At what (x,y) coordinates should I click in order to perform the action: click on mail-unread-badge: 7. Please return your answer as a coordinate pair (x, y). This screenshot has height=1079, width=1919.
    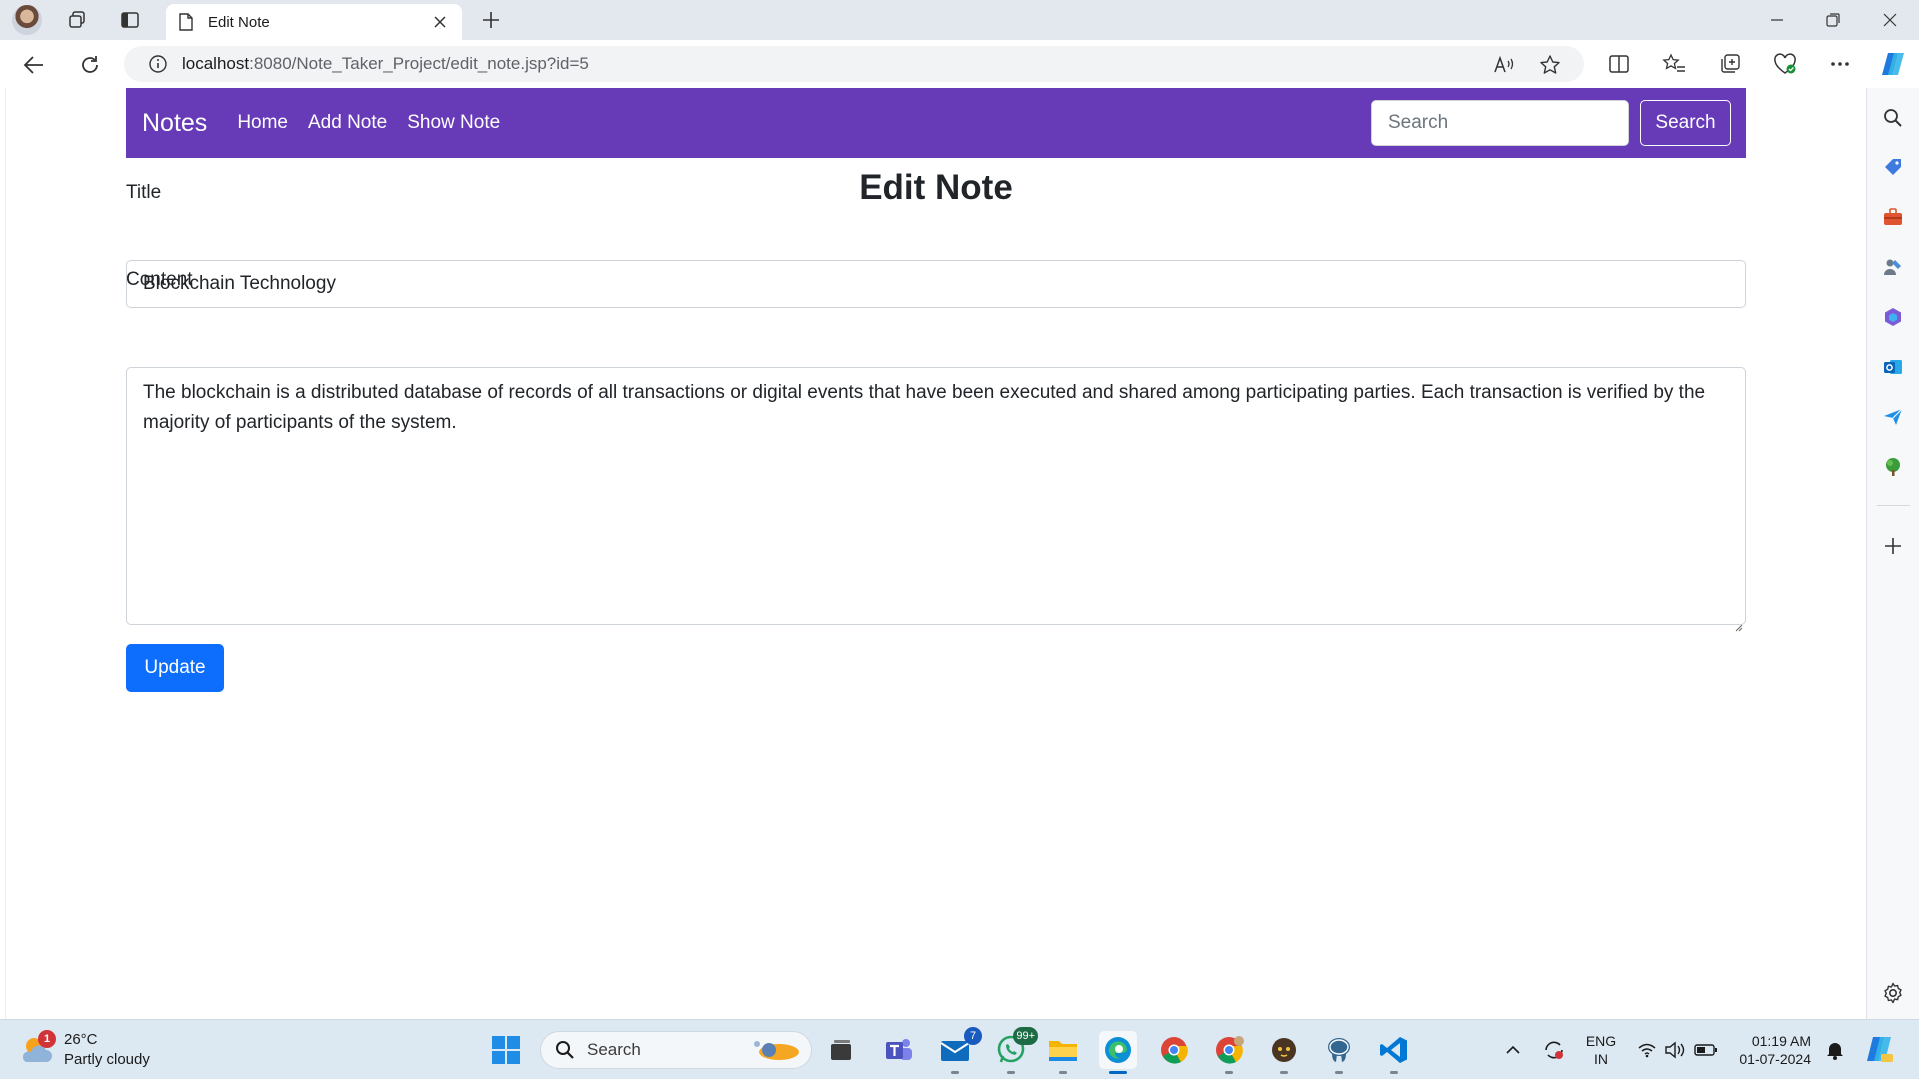
    Looking at the image, I should click on (973, 1036).